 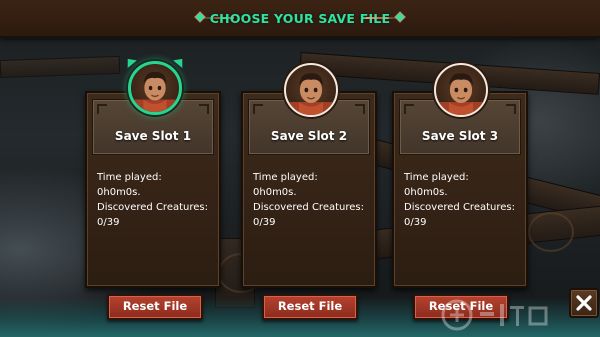 I want to click on page-title: CHOOSE YOUR SAVE FILE, so click(x=300, y=18).